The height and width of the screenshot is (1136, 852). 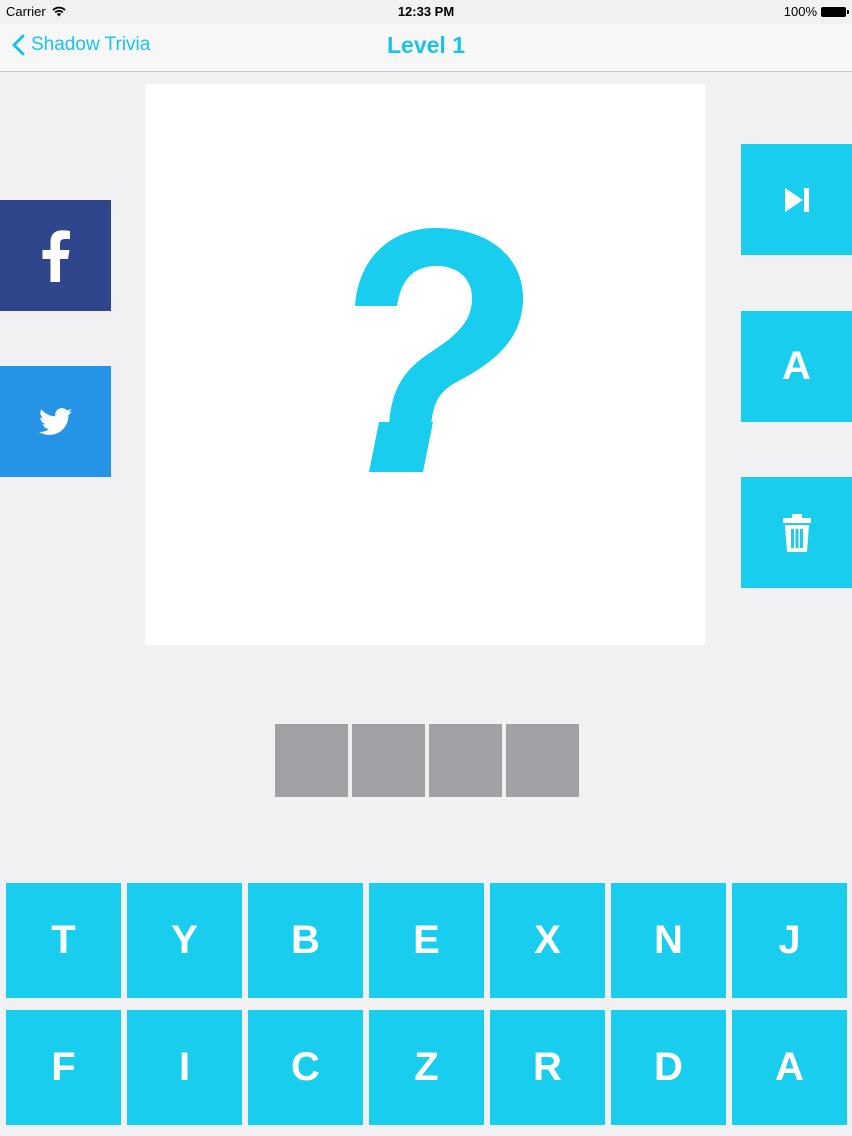 I want to click on question-mark-icon, so click(x=439, y=350).